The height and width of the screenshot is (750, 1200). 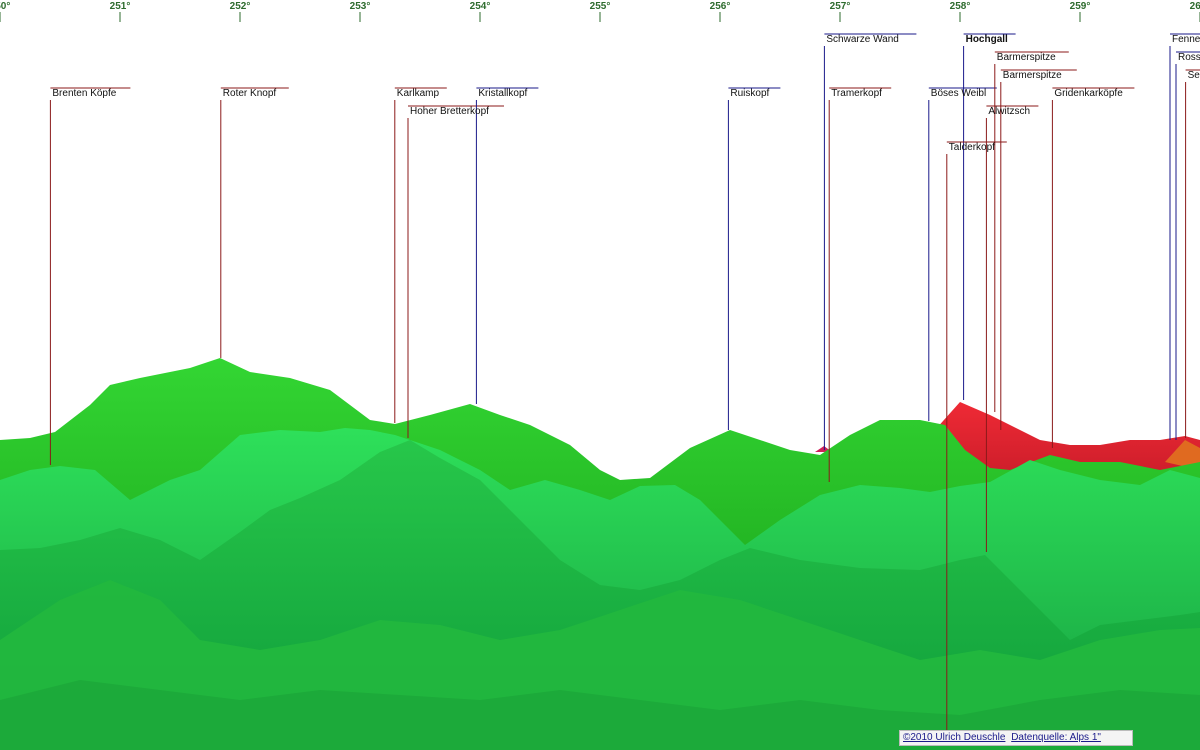 What do you see at coordinates (1185, 40) in the screenshot?
I see `peak-label: Fenneregg` at bounding box center [1185, 40].